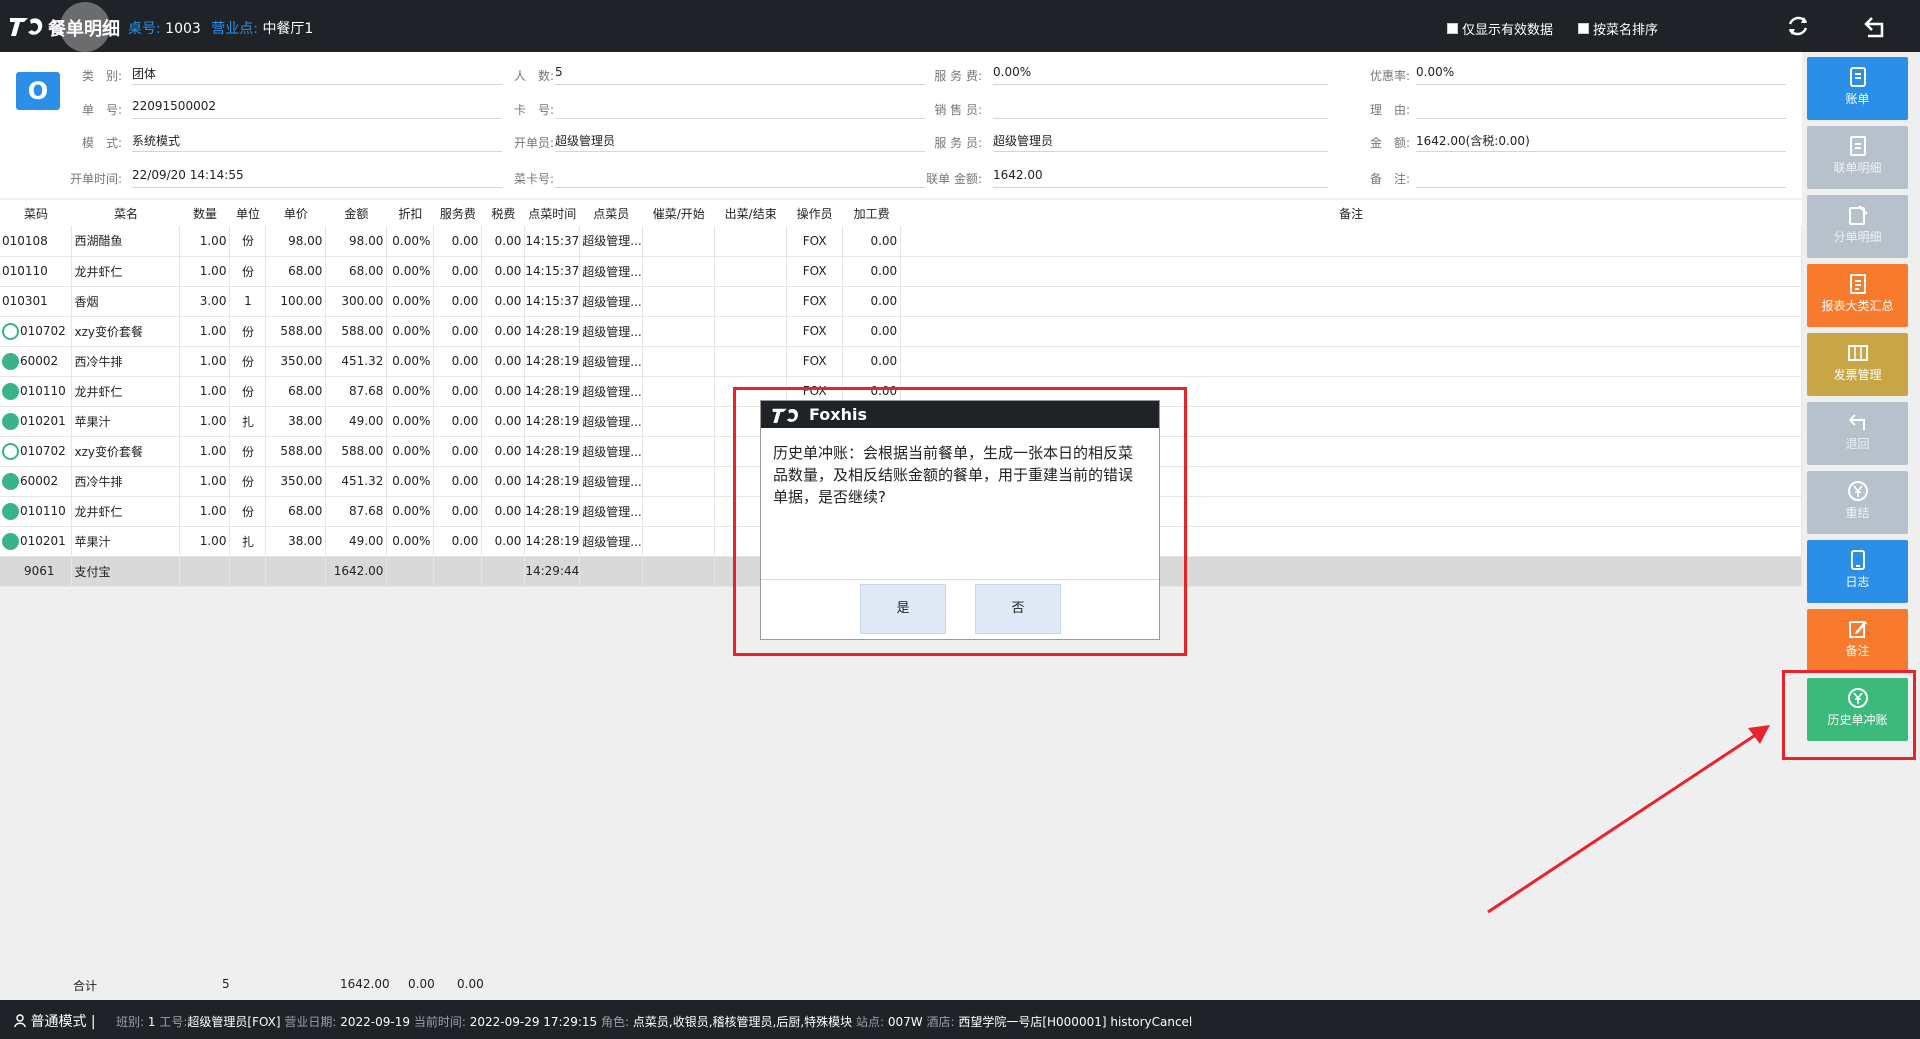 The image size is (1920, 1039). Describe the element at coordinates (410, 213) in the screenshot. I see `col-header: 折扣` at that location.